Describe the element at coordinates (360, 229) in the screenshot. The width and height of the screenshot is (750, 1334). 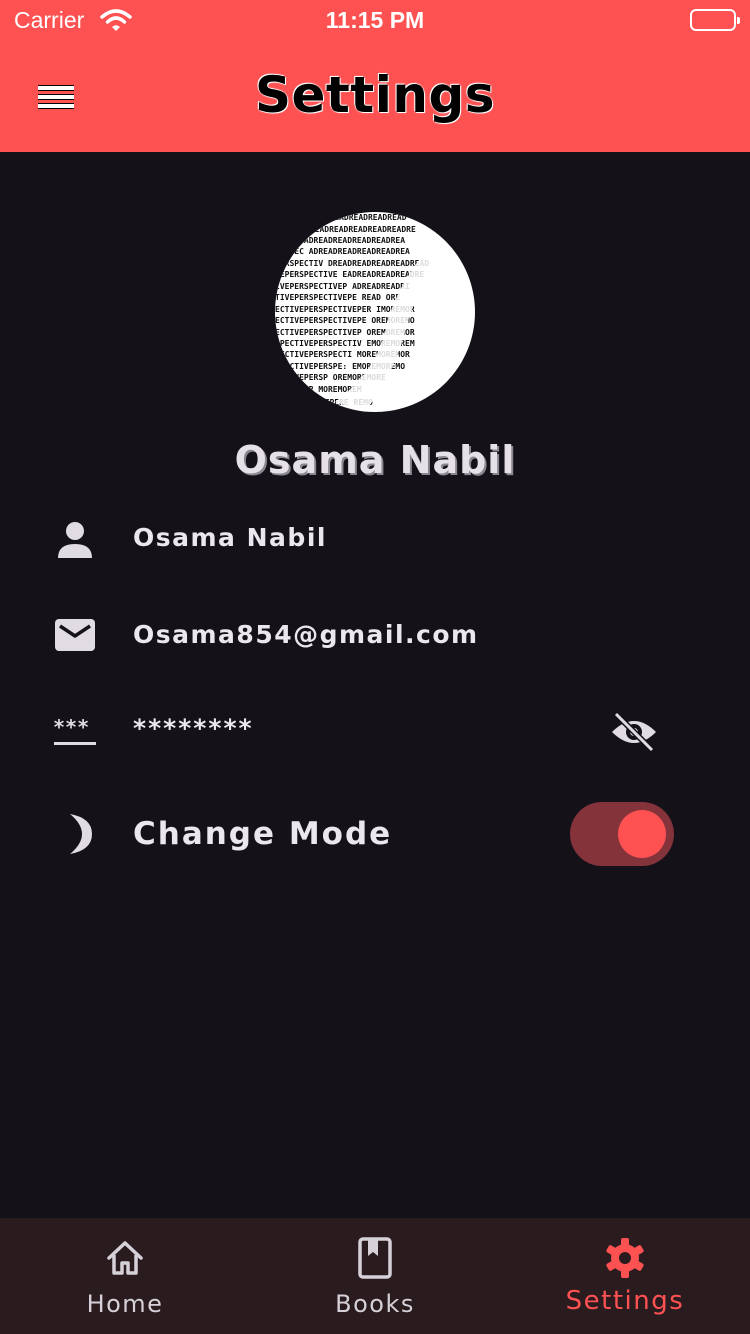
I see `svg-text: DREADREADREADREADREADRE` at that location.